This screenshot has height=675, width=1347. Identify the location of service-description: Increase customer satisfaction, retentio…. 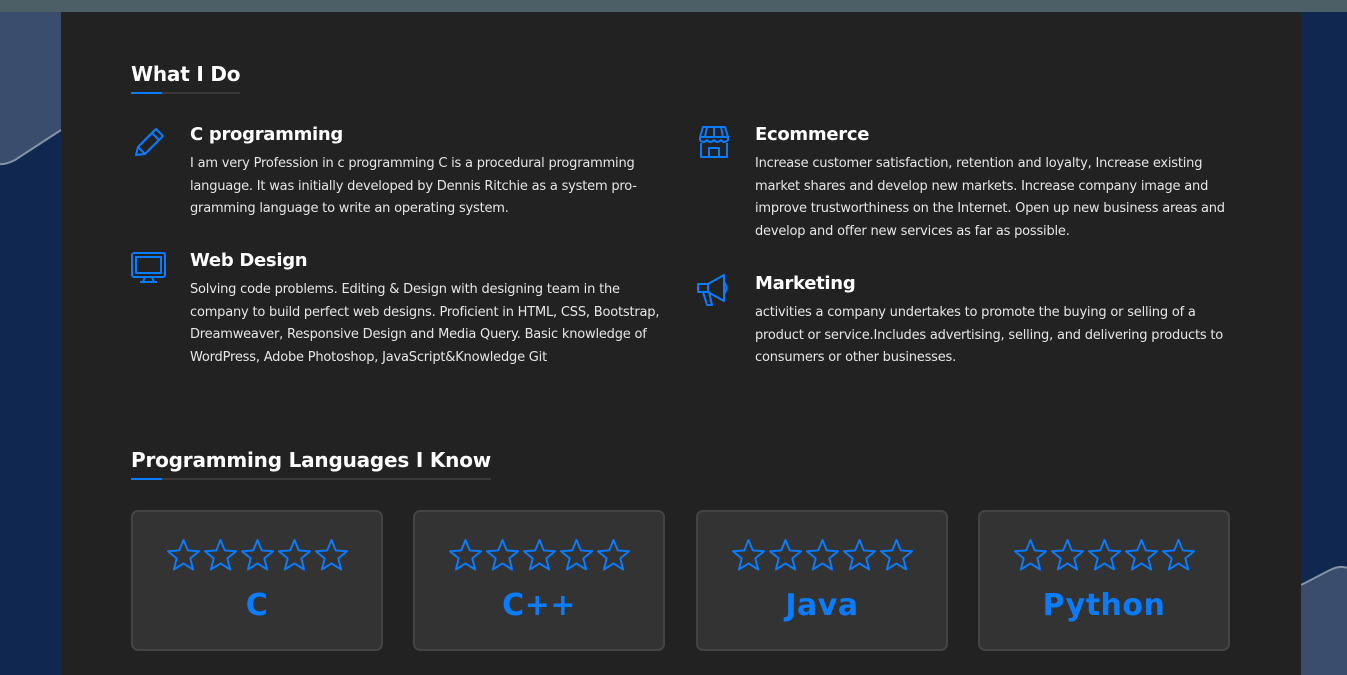
(990, 197).